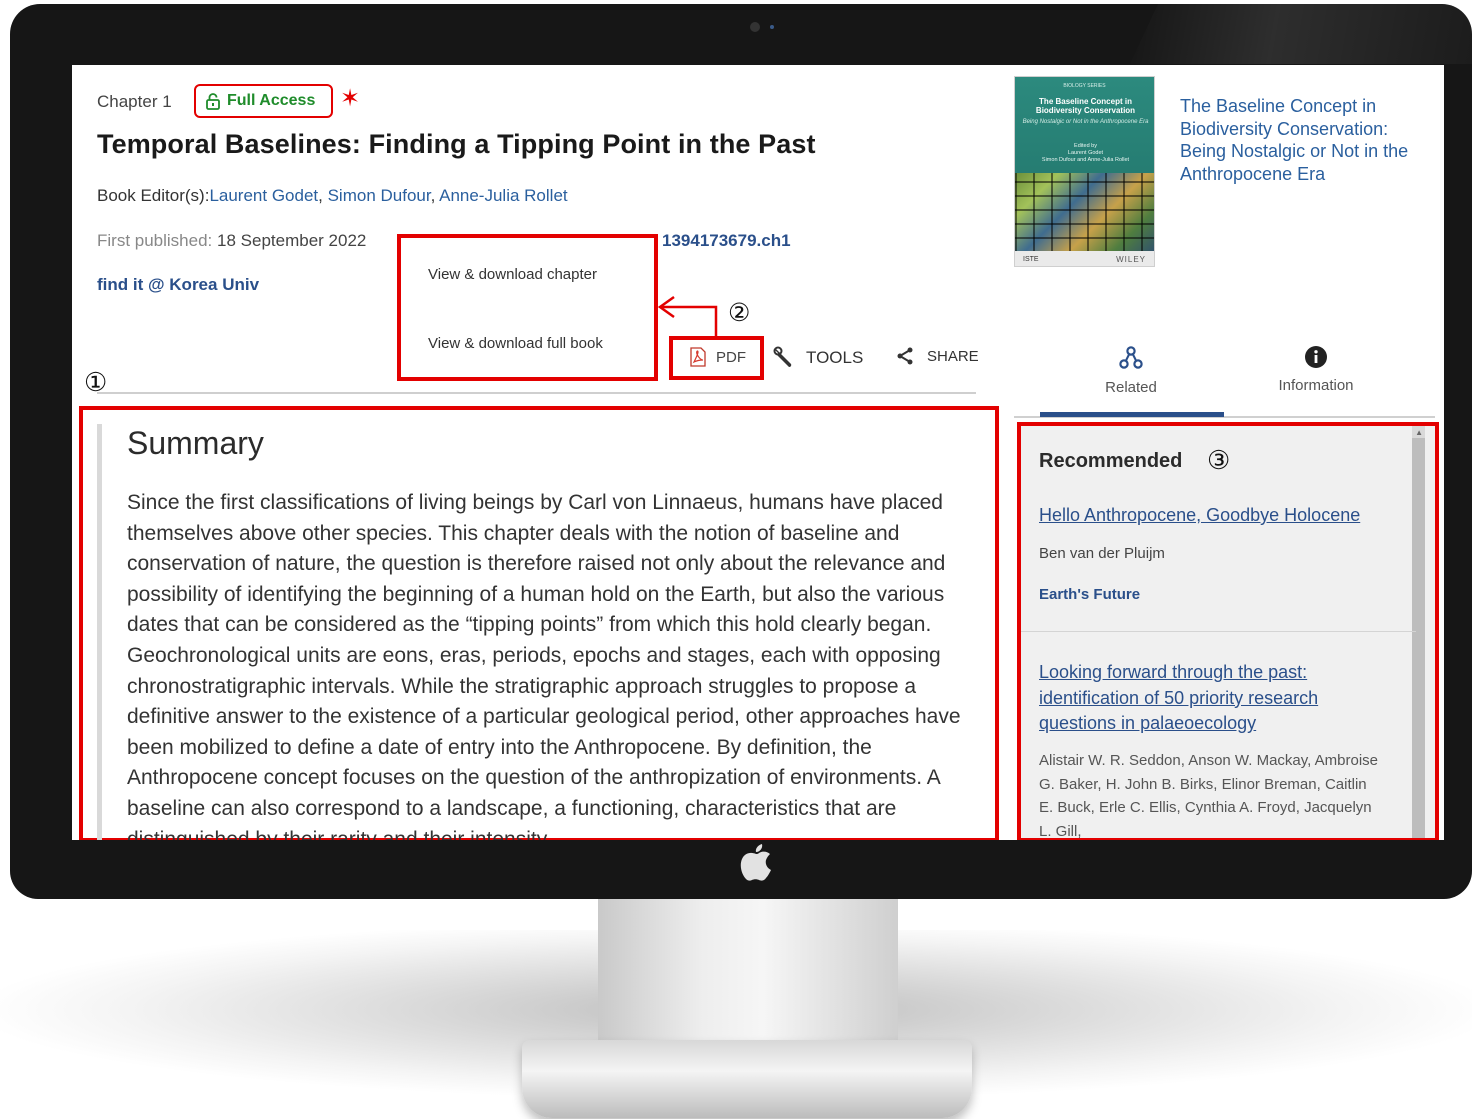 The width and height of the screenshot is (1472, 1119). I want to click on editors-label: Book Editor(s):, so click(153, 195).